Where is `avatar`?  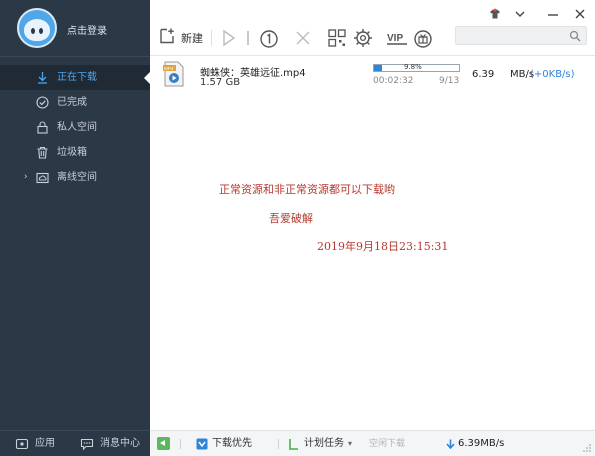
avatar is located at coordinates (37, 28).